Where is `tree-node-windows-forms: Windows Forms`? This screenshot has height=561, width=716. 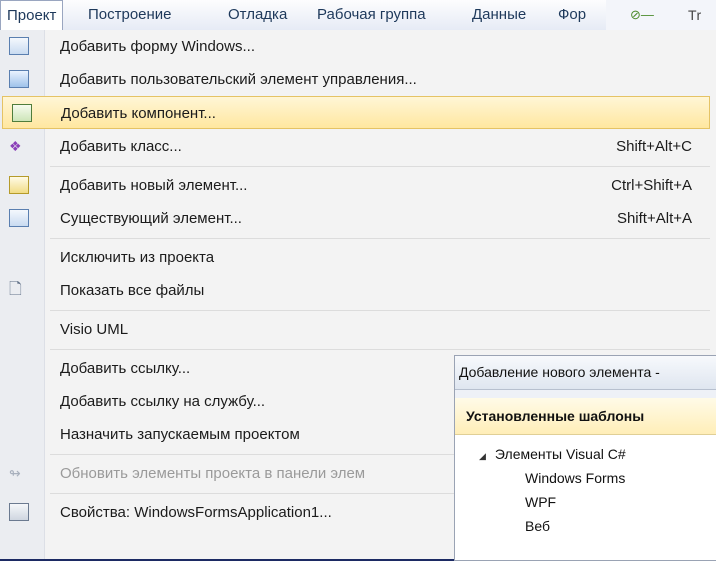
tree-node-windows-forms: Windows Forms is located at coordinates (585, 478).